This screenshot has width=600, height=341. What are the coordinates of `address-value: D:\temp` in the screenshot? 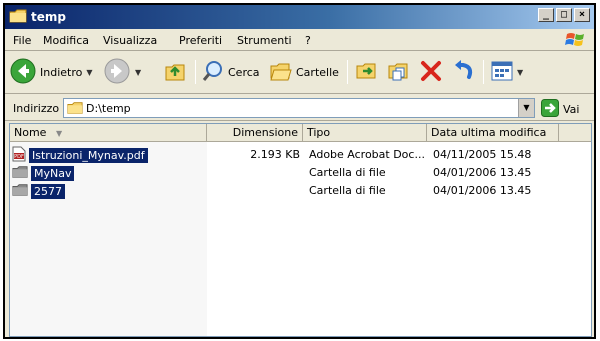 It's located at (108, 108).